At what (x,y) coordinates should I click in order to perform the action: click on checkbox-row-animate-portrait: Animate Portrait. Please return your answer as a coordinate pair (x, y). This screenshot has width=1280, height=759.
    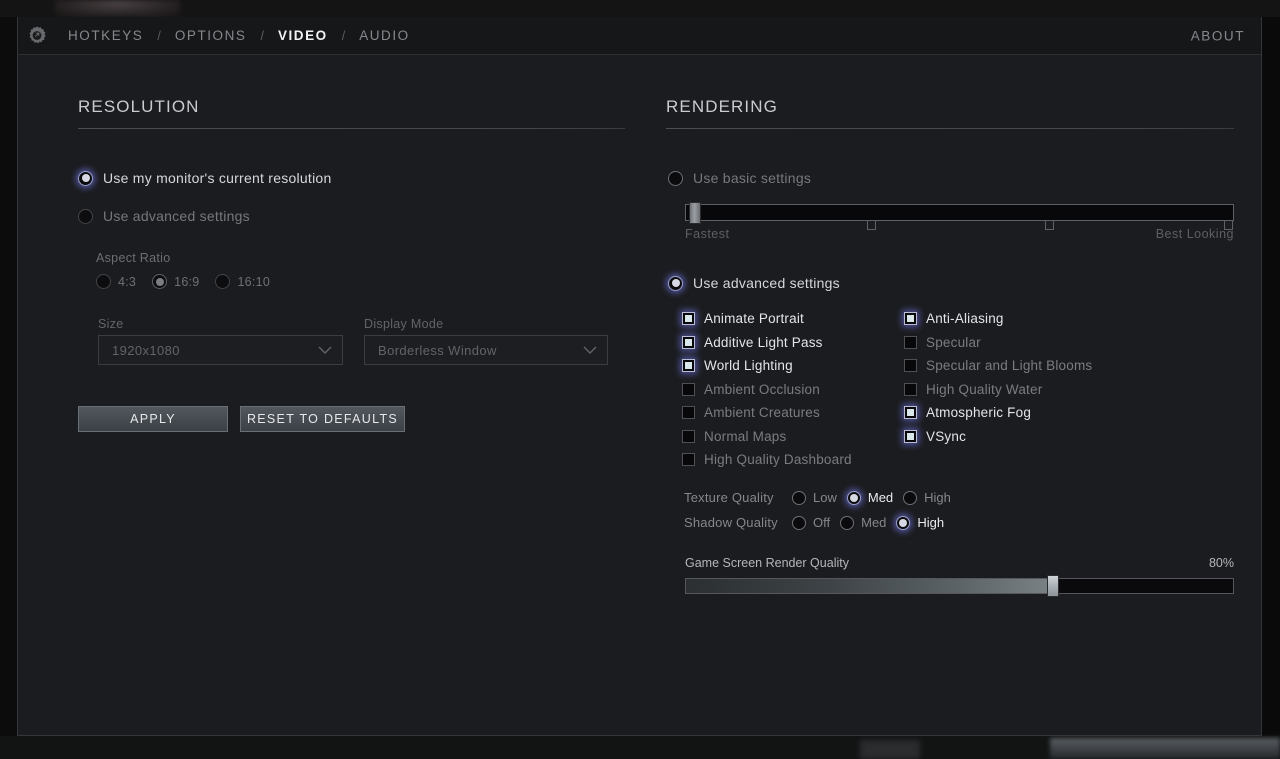
    Looking at the image, I should click on (767, 319).